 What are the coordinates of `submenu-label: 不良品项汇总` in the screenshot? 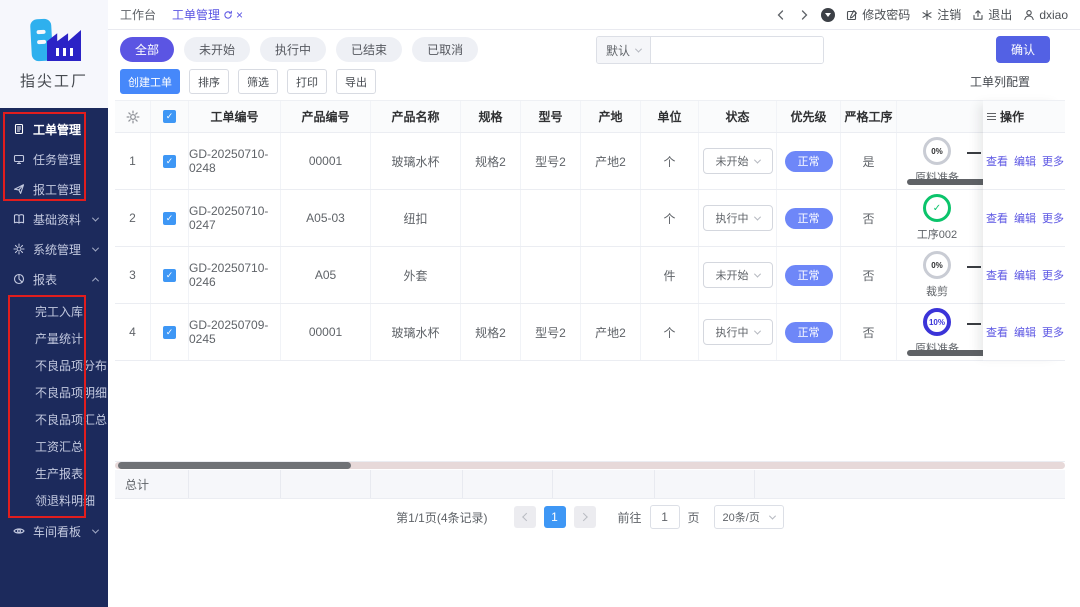 It's located at (71, 420).